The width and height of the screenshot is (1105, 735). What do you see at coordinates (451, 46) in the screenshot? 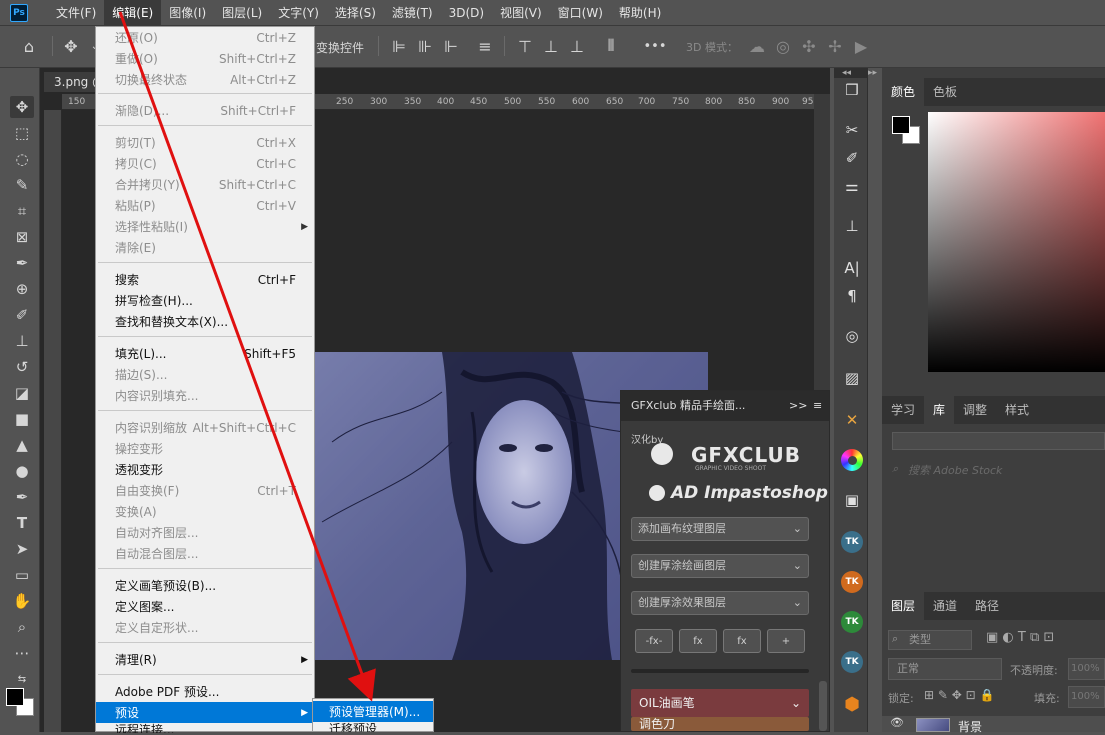
I see `align-right-icon: ⊩` at bounding box center [451, 46].